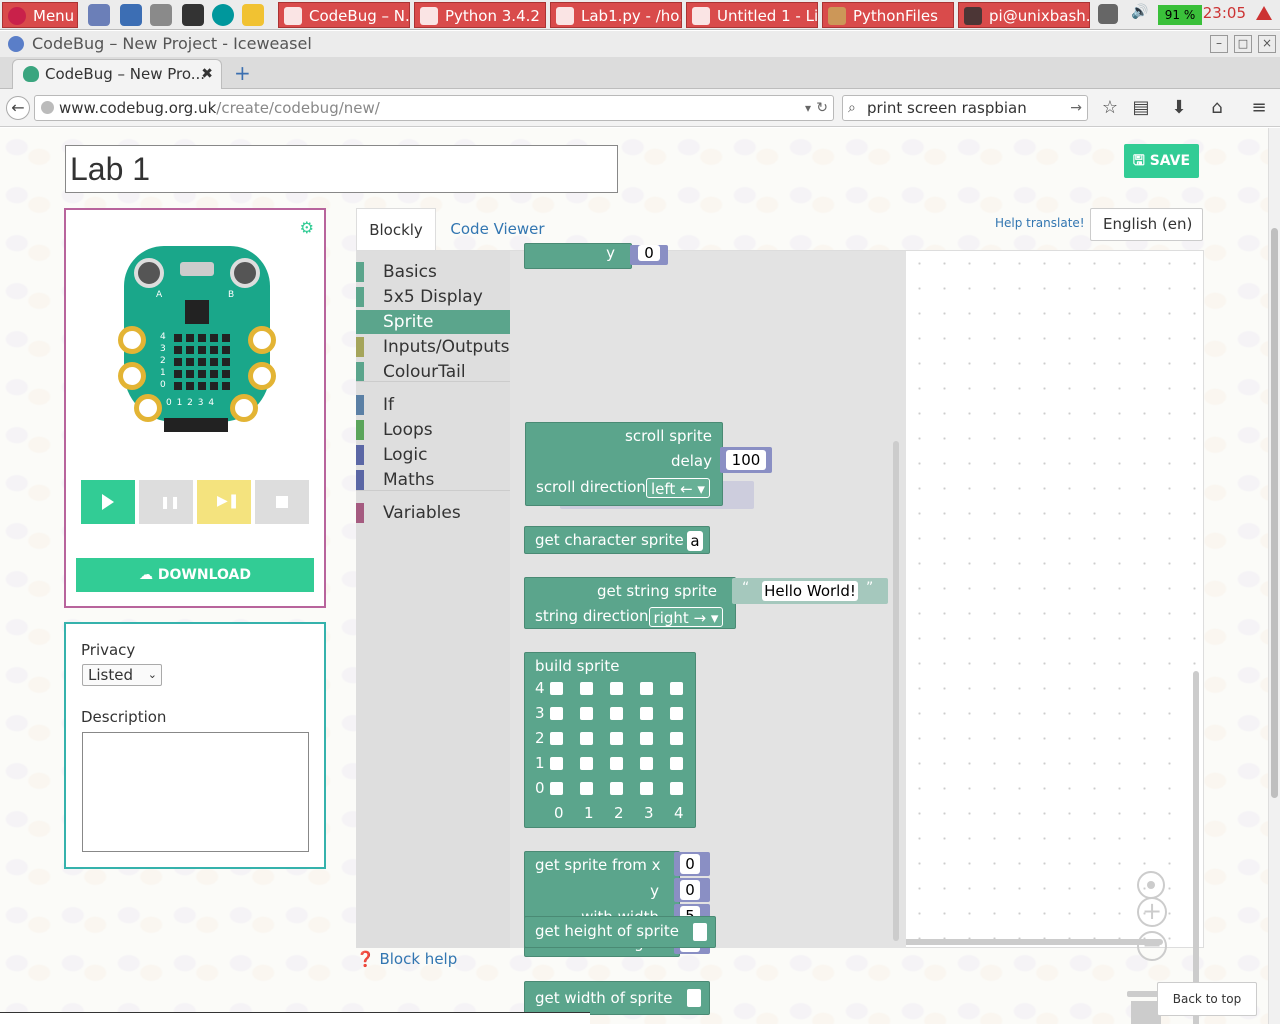 Image resolution: width=1280 pixels, height=1024 pixels. Describe the element at coordinates (690, 890) in the screenshot. I see `y-value: 0` at that location.